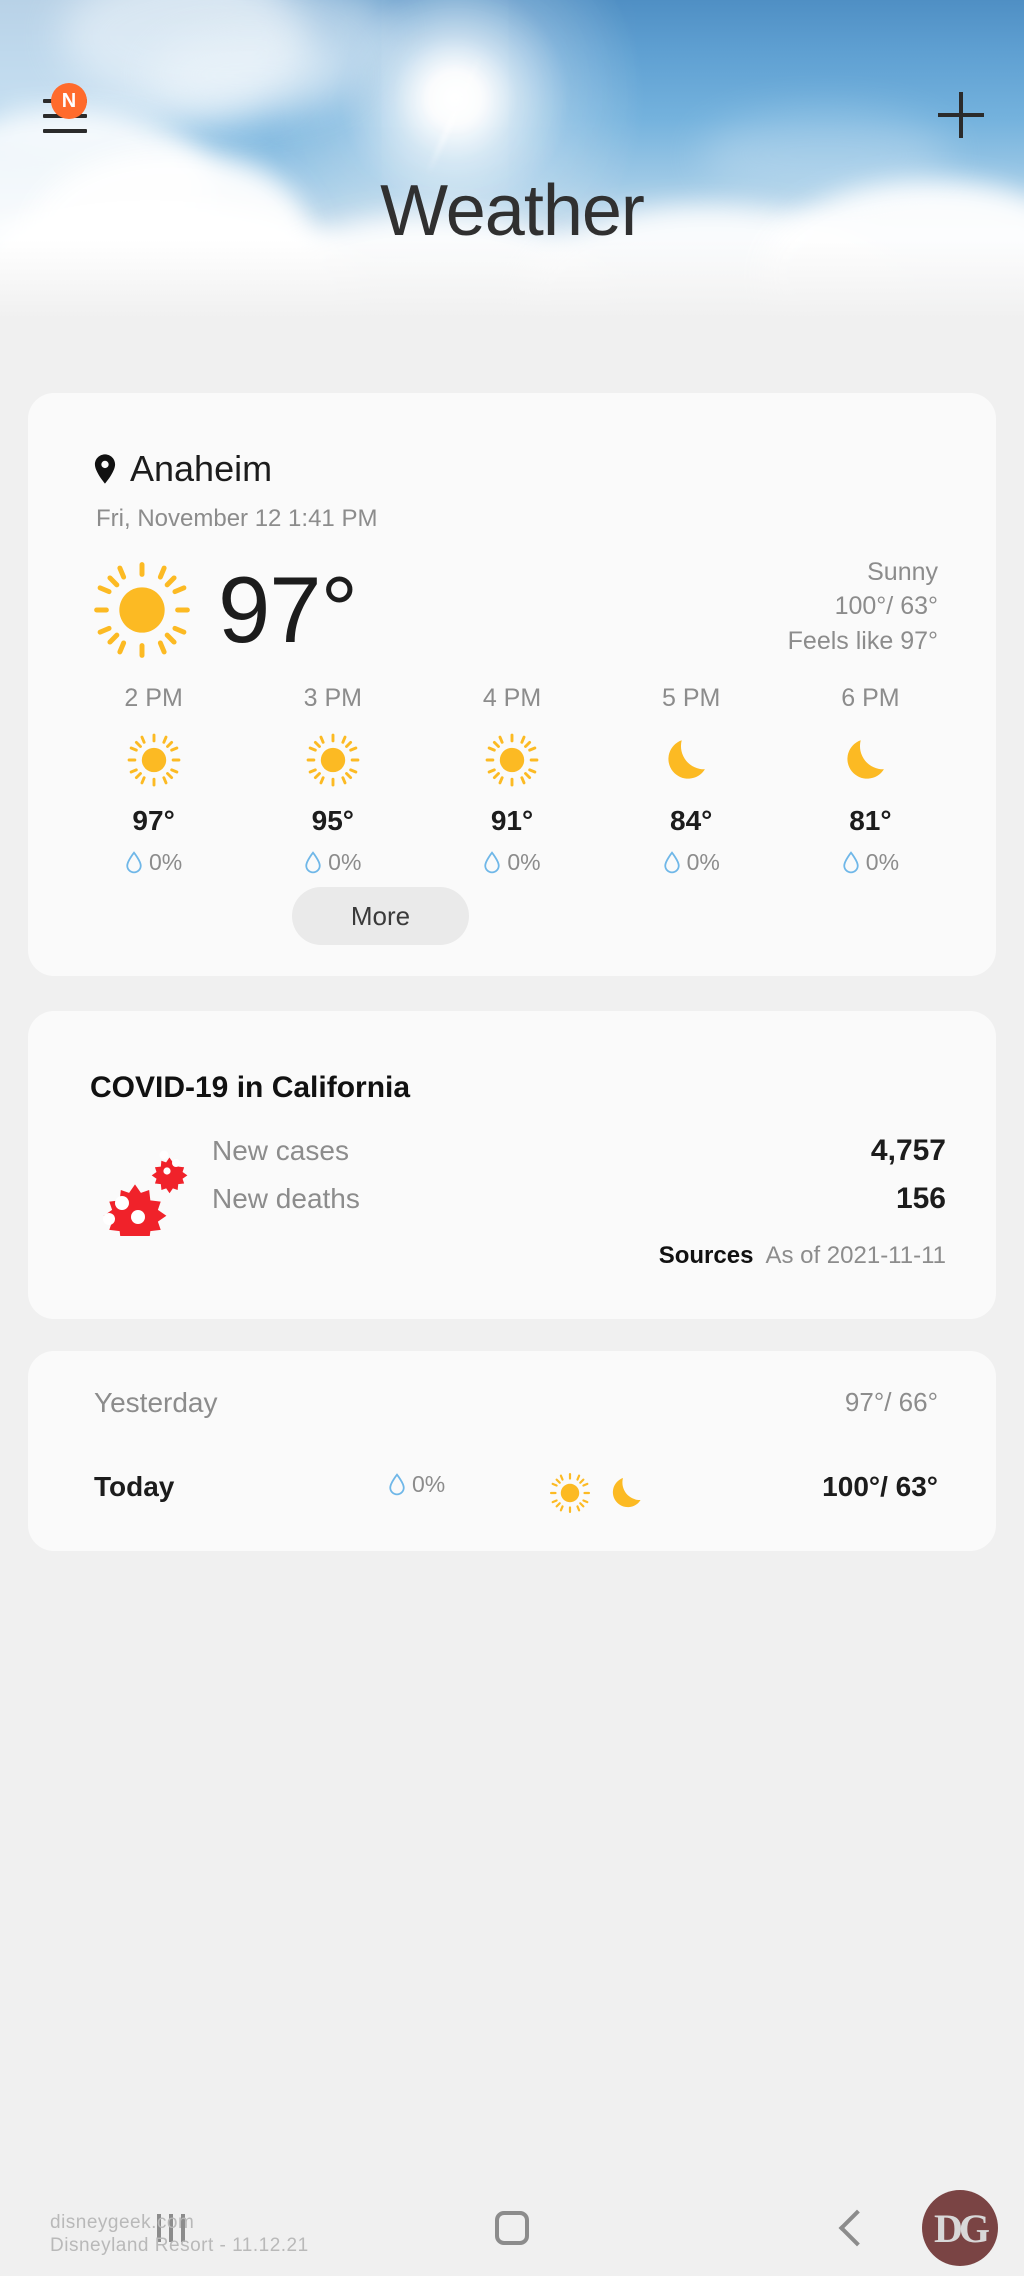  What do you see at coordinates (153, 698) in the screenshot?
I see `hourly-time: 2 PM` at bounding box center [153, 698].